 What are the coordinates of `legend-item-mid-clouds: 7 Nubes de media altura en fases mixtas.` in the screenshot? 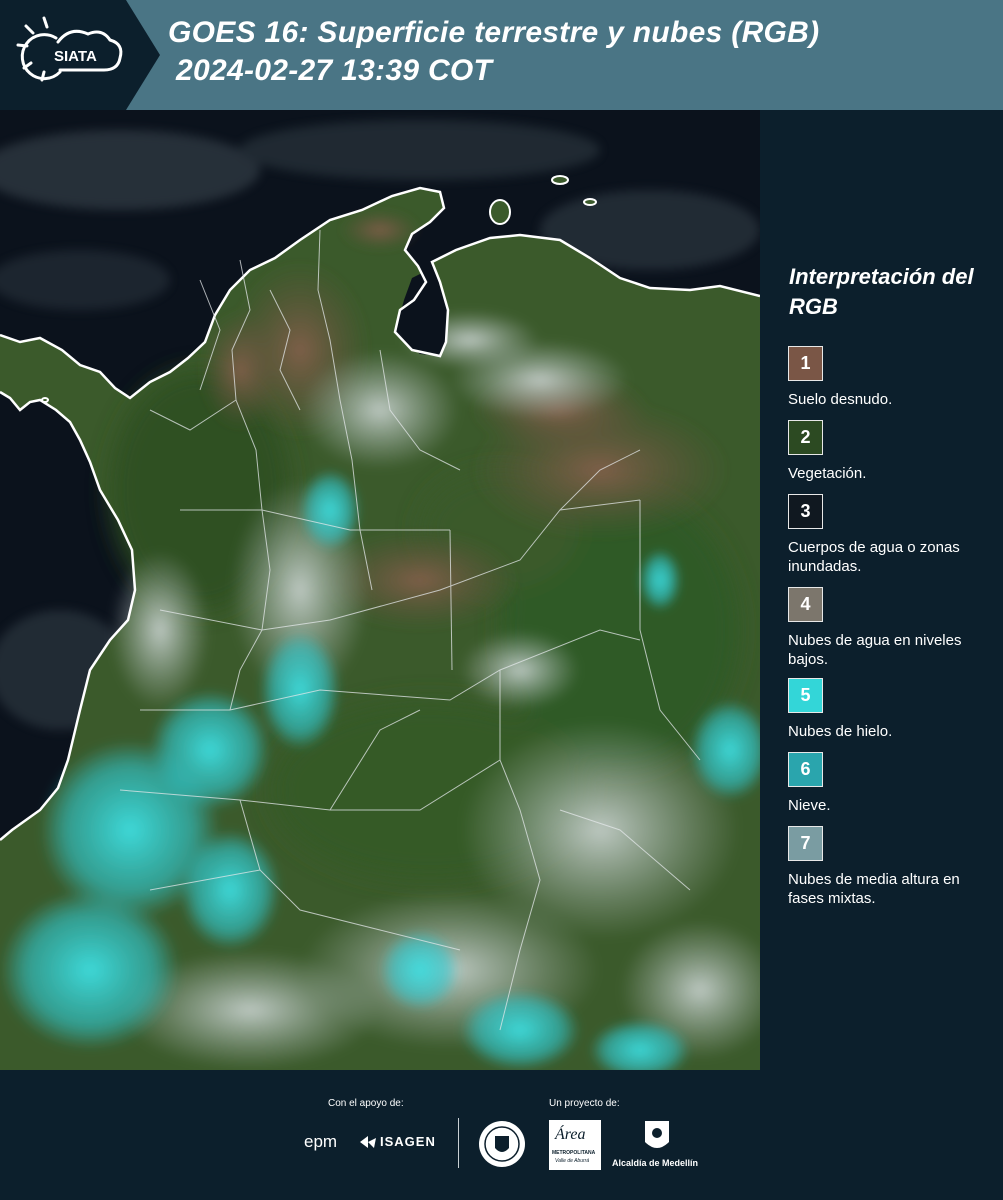 It's located at (893, 867).